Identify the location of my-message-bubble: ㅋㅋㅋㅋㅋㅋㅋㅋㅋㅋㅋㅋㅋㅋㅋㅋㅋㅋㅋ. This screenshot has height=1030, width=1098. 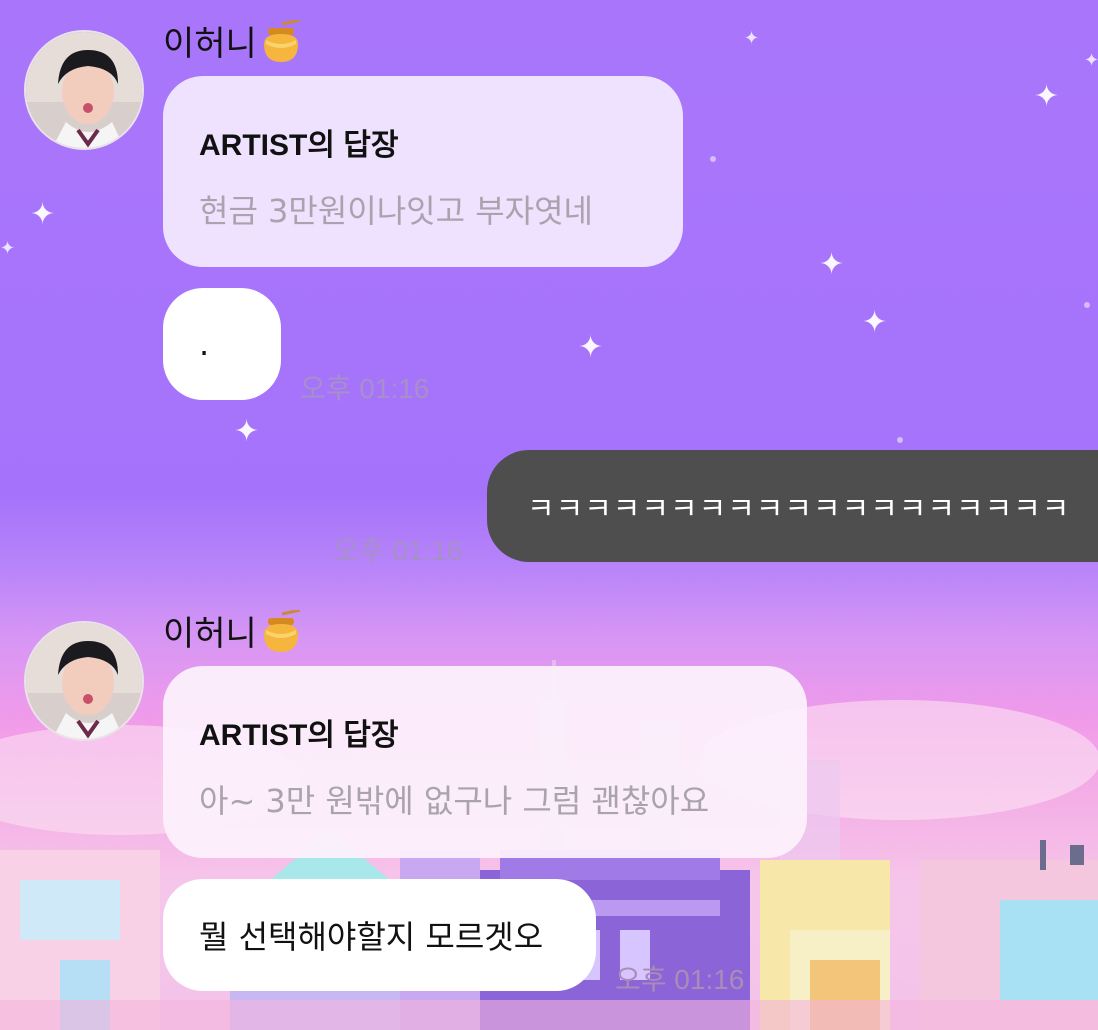
(792, 506).